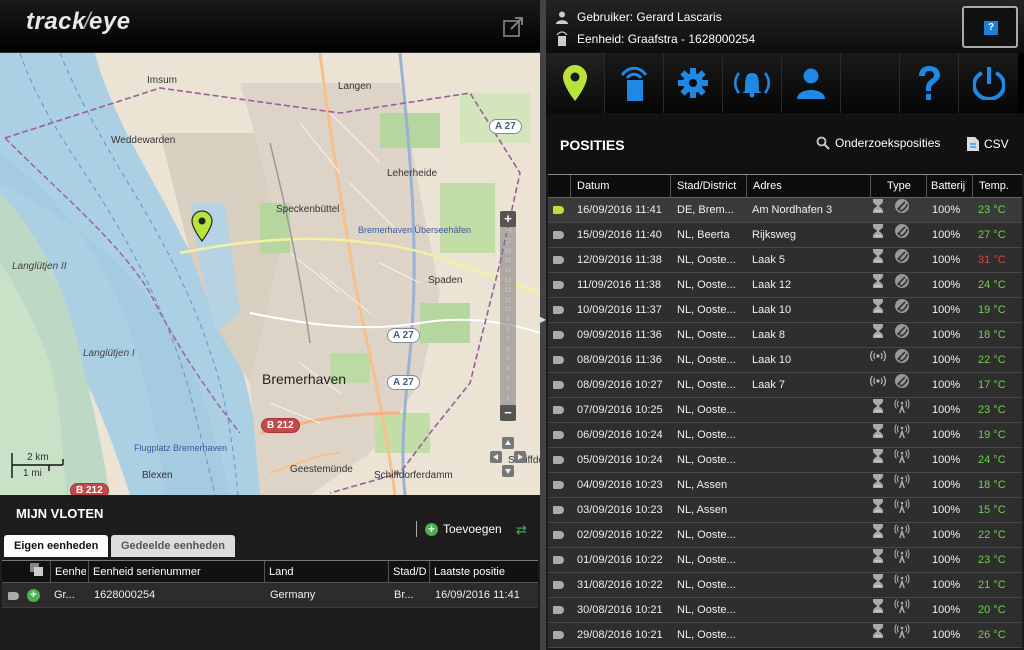  I want to click on positions-button, so click(575, 83).